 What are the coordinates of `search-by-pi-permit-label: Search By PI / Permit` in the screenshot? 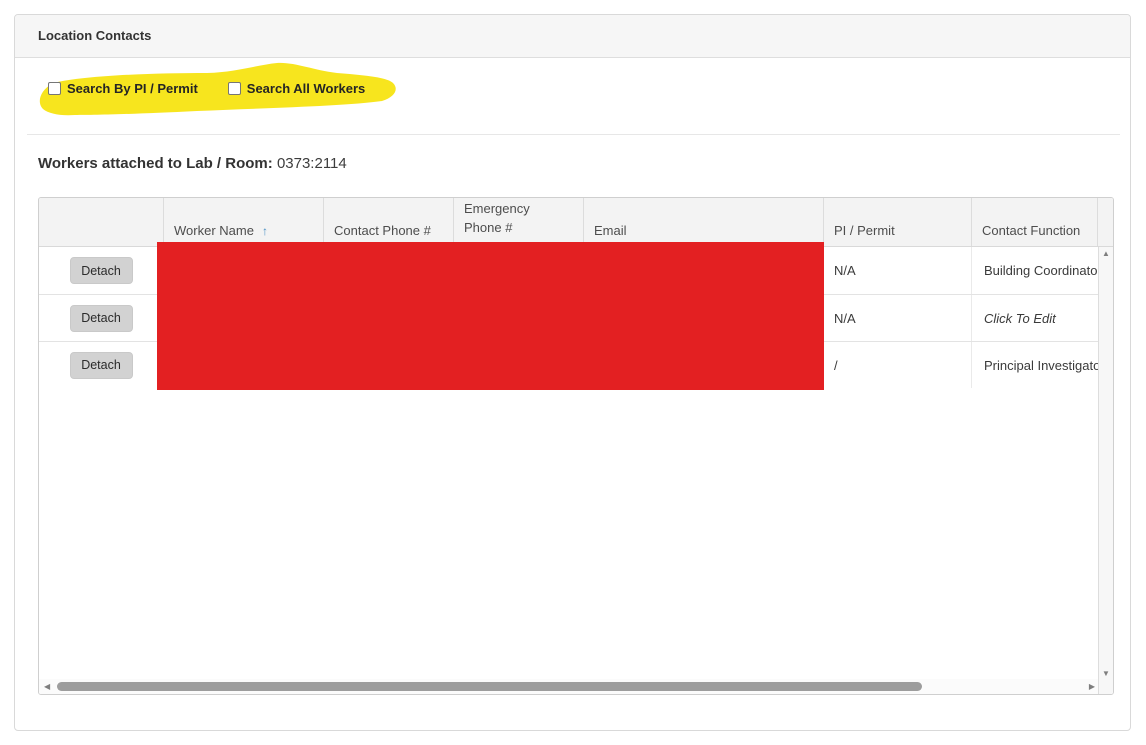 It's located at (132, 88).